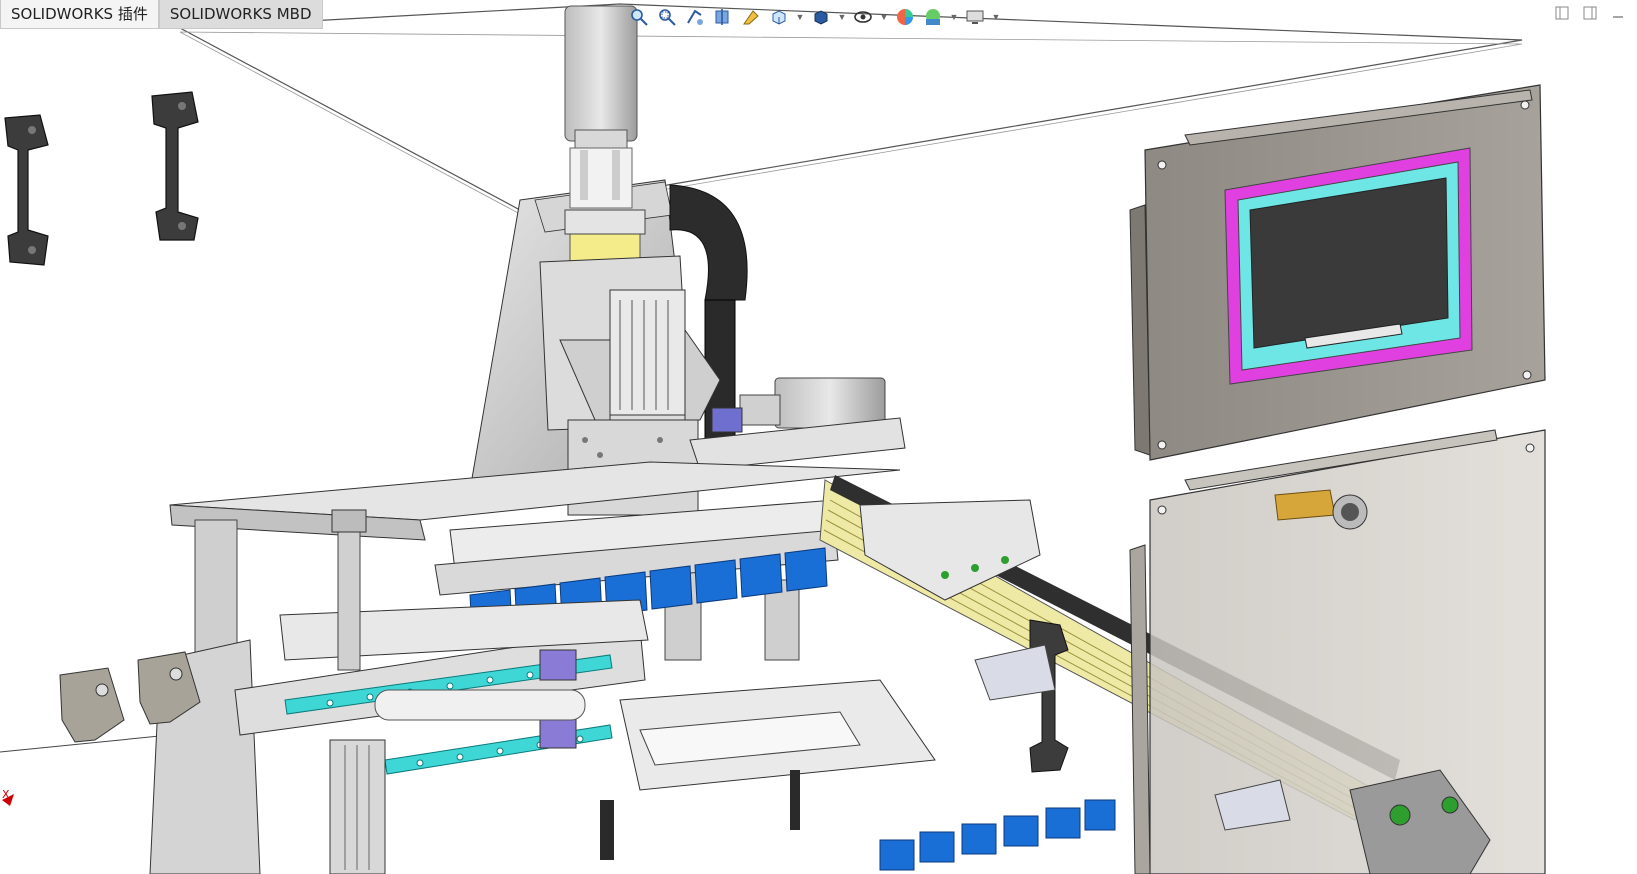  I want to click on previous-view-icon, so click(695, 17).